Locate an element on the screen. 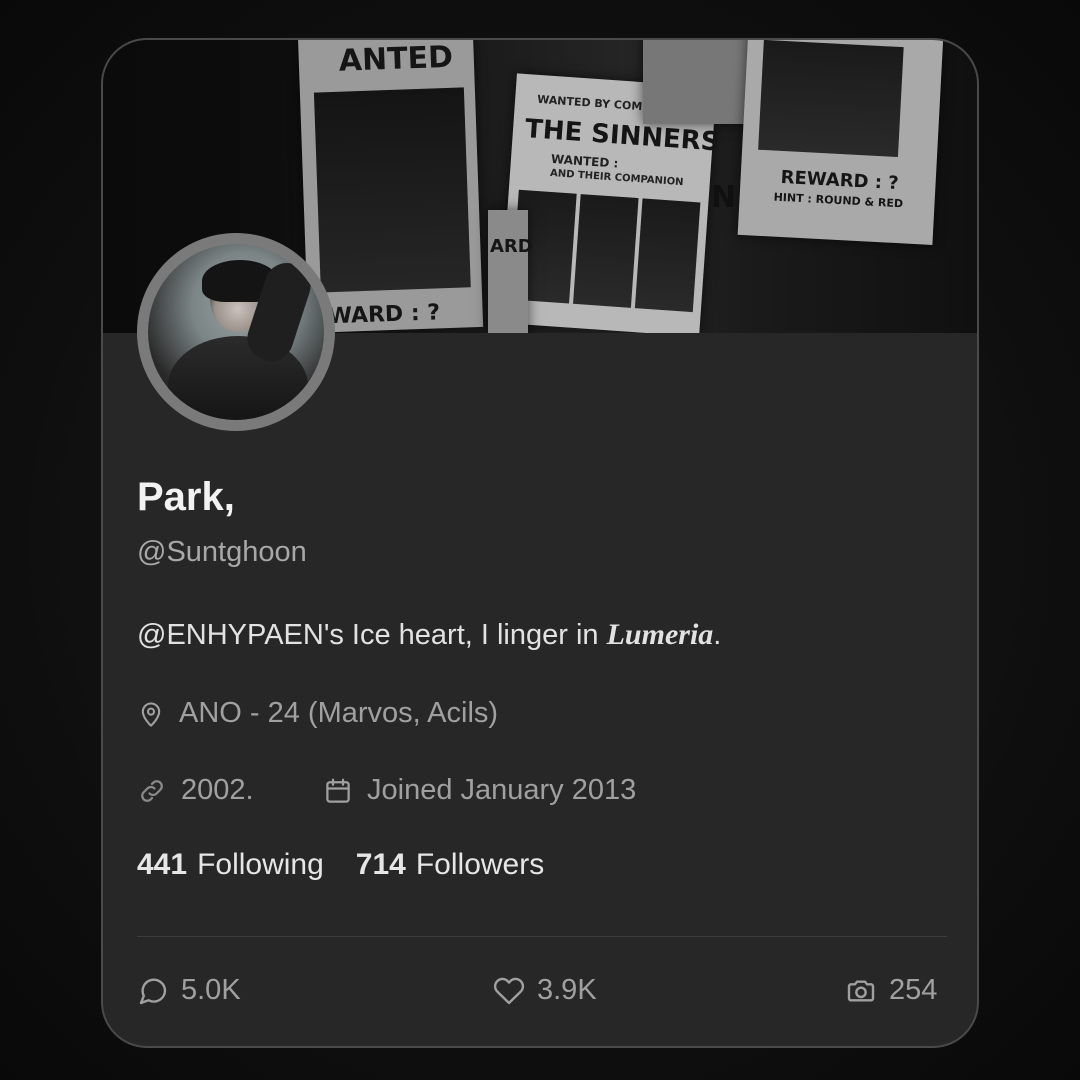 The image size is (1080, 1080). following-label: Following is located at coordinates (260, 864).